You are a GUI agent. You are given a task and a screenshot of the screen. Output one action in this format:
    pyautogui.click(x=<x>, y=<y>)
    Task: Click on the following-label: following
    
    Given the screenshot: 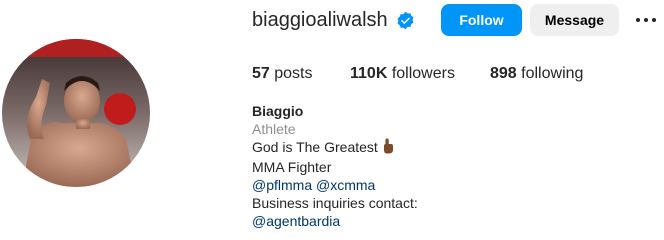 What is the action you would take?
    pyautogui.click(x=552, y=73)
    